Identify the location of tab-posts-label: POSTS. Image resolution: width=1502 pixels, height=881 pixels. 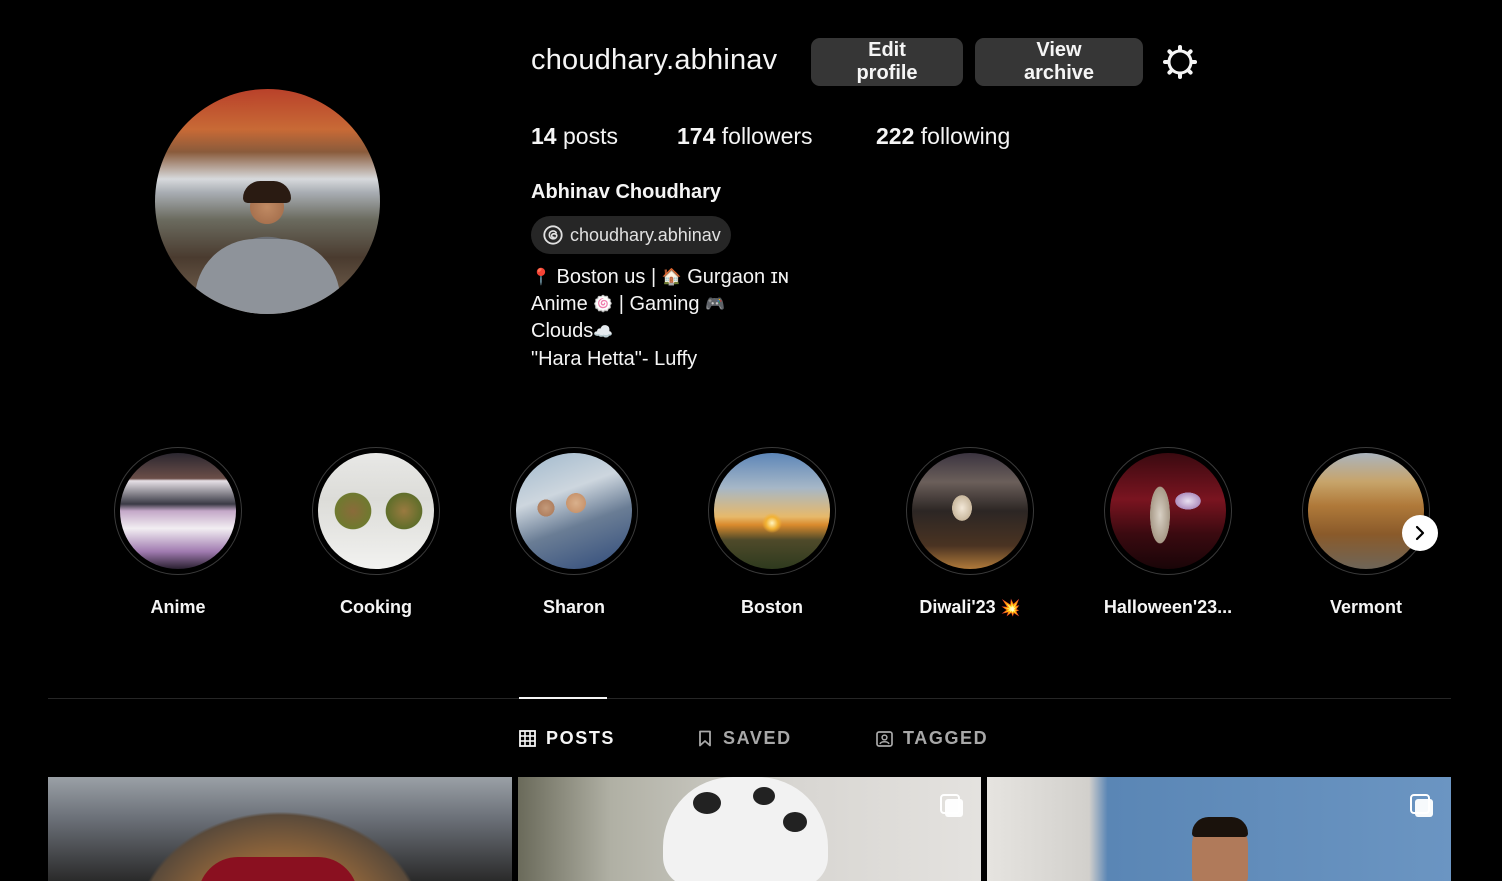
(581, 738).